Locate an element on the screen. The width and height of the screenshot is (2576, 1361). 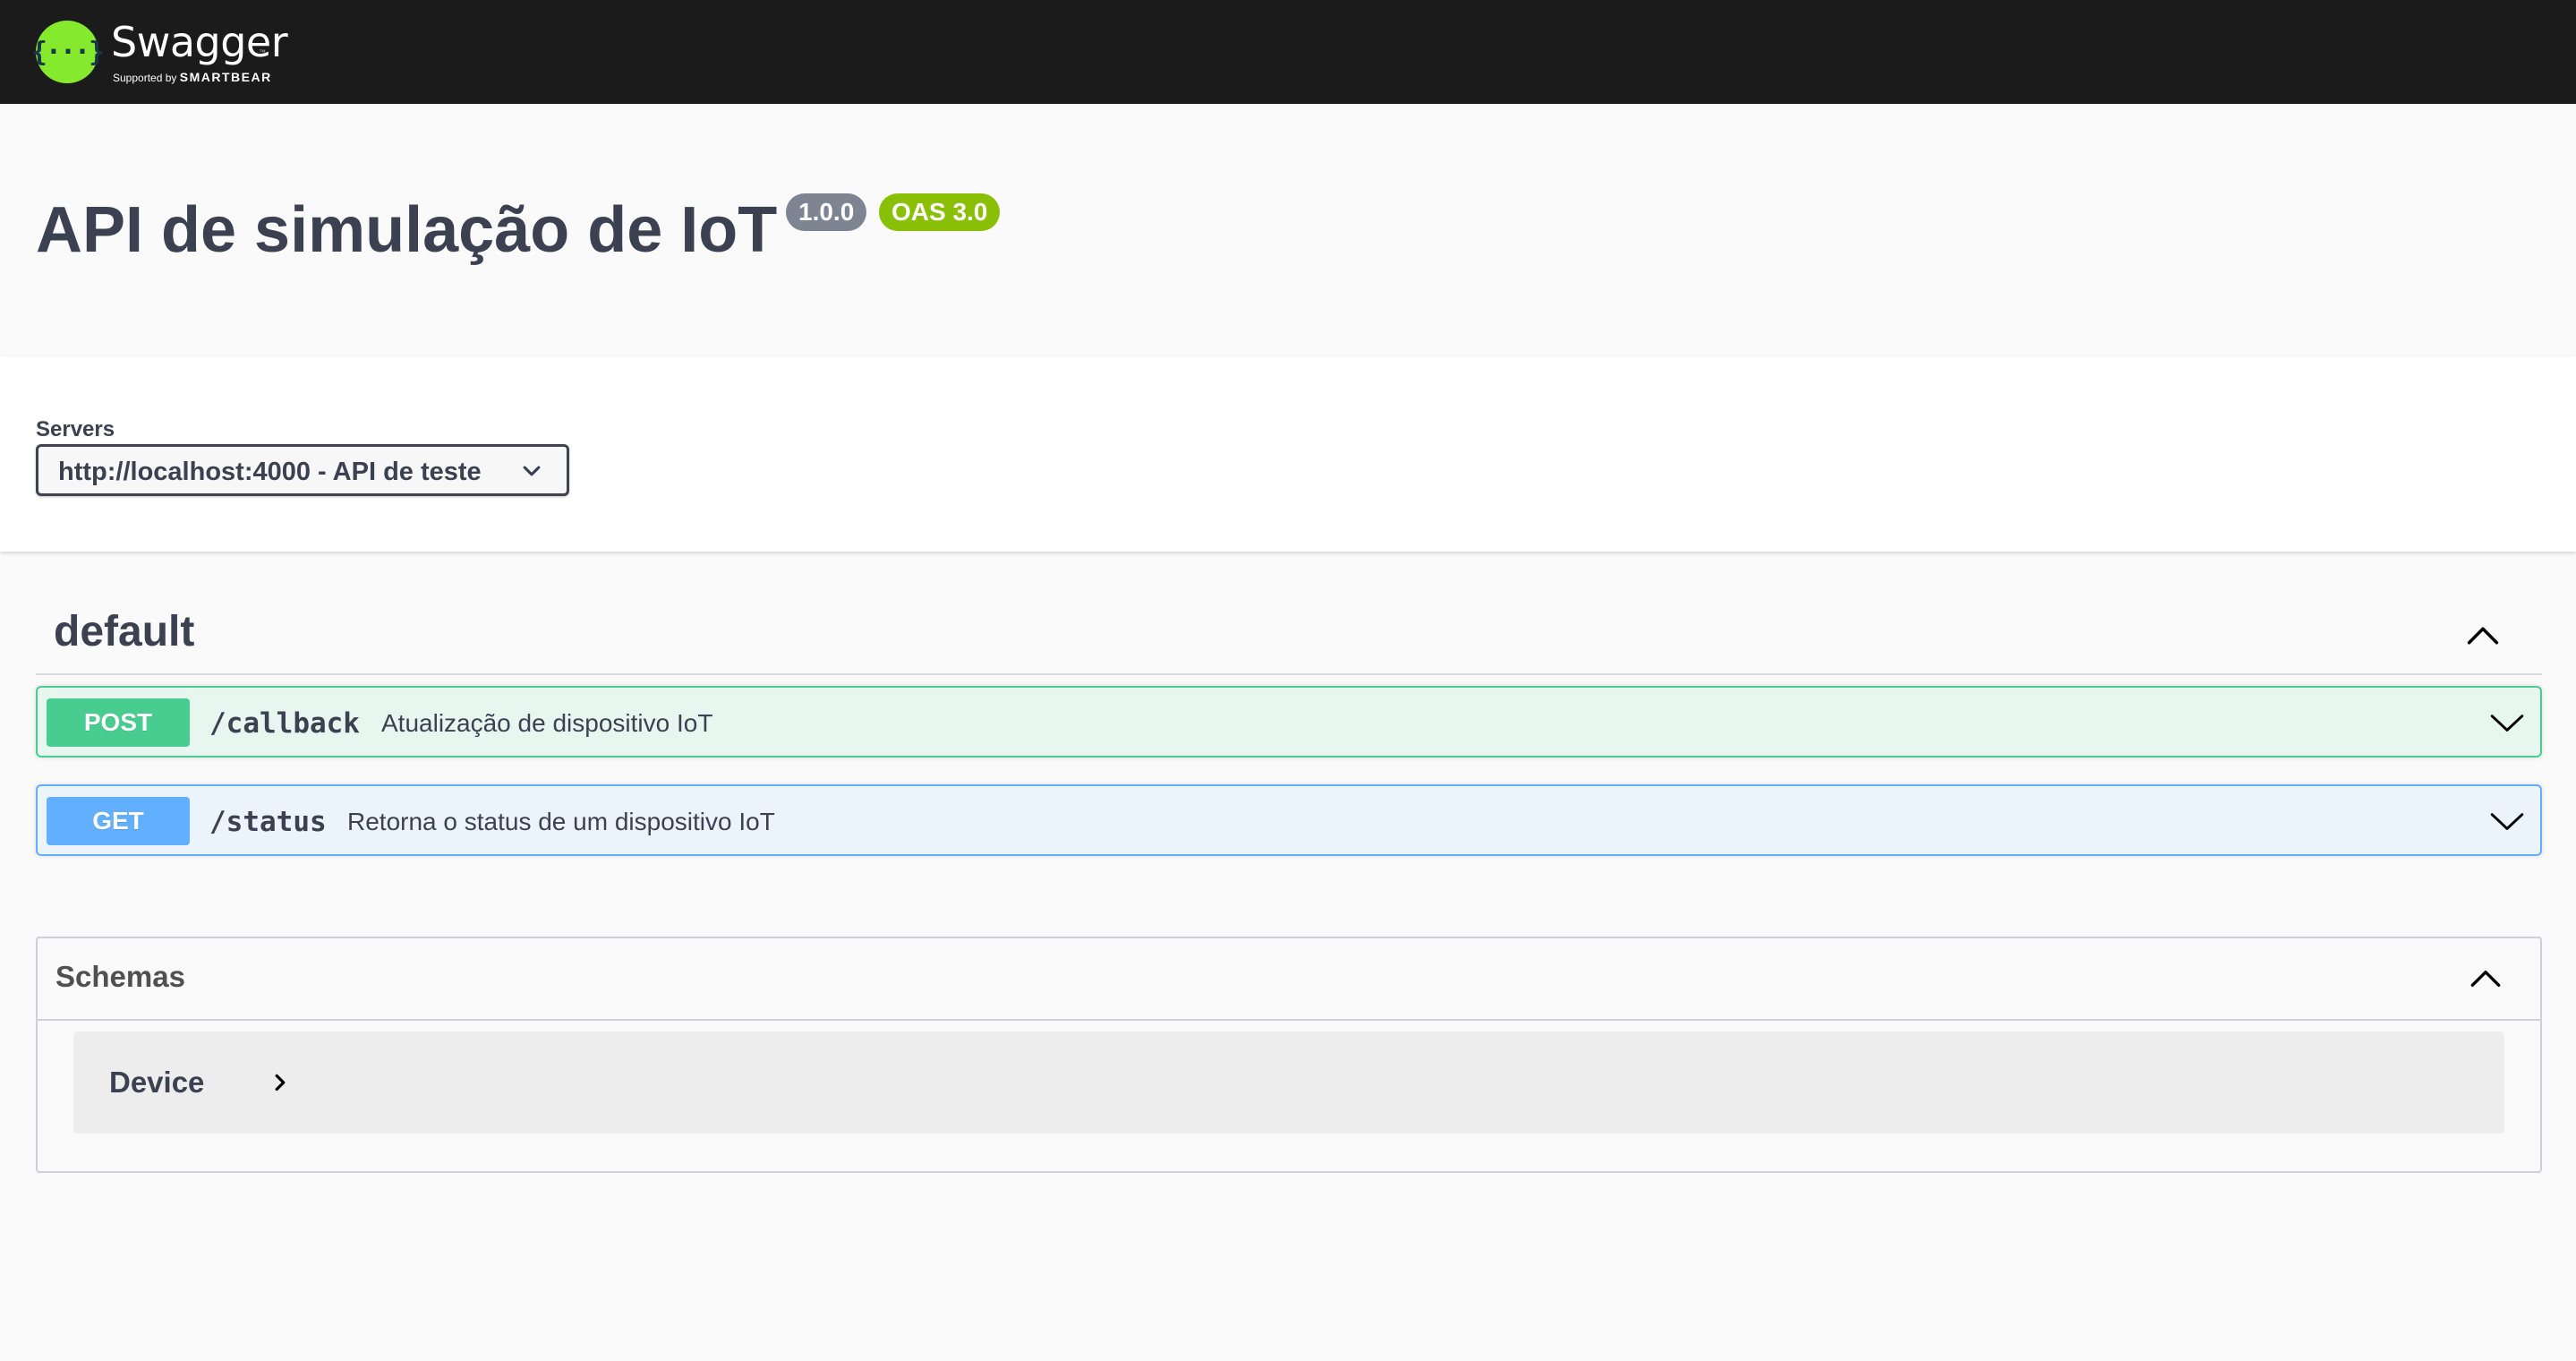
logo-glyph: {···} is located at coordinates (67, 52).